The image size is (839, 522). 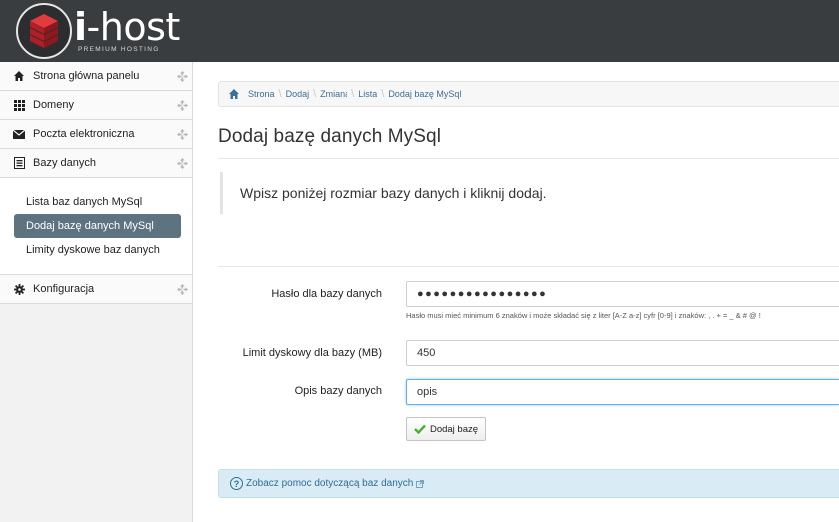 I want to click on sidebar-item-email: Poczta elektroniczna, so click(x=96, y=134).